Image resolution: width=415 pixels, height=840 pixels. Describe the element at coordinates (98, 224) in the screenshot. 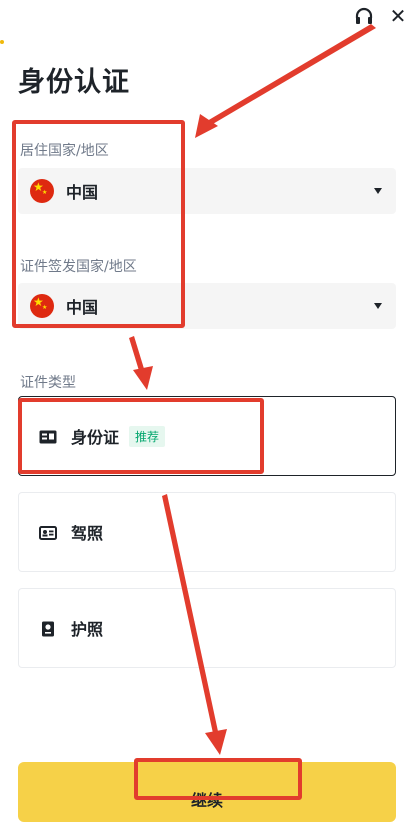

I see `annotation-box-country` at that location.